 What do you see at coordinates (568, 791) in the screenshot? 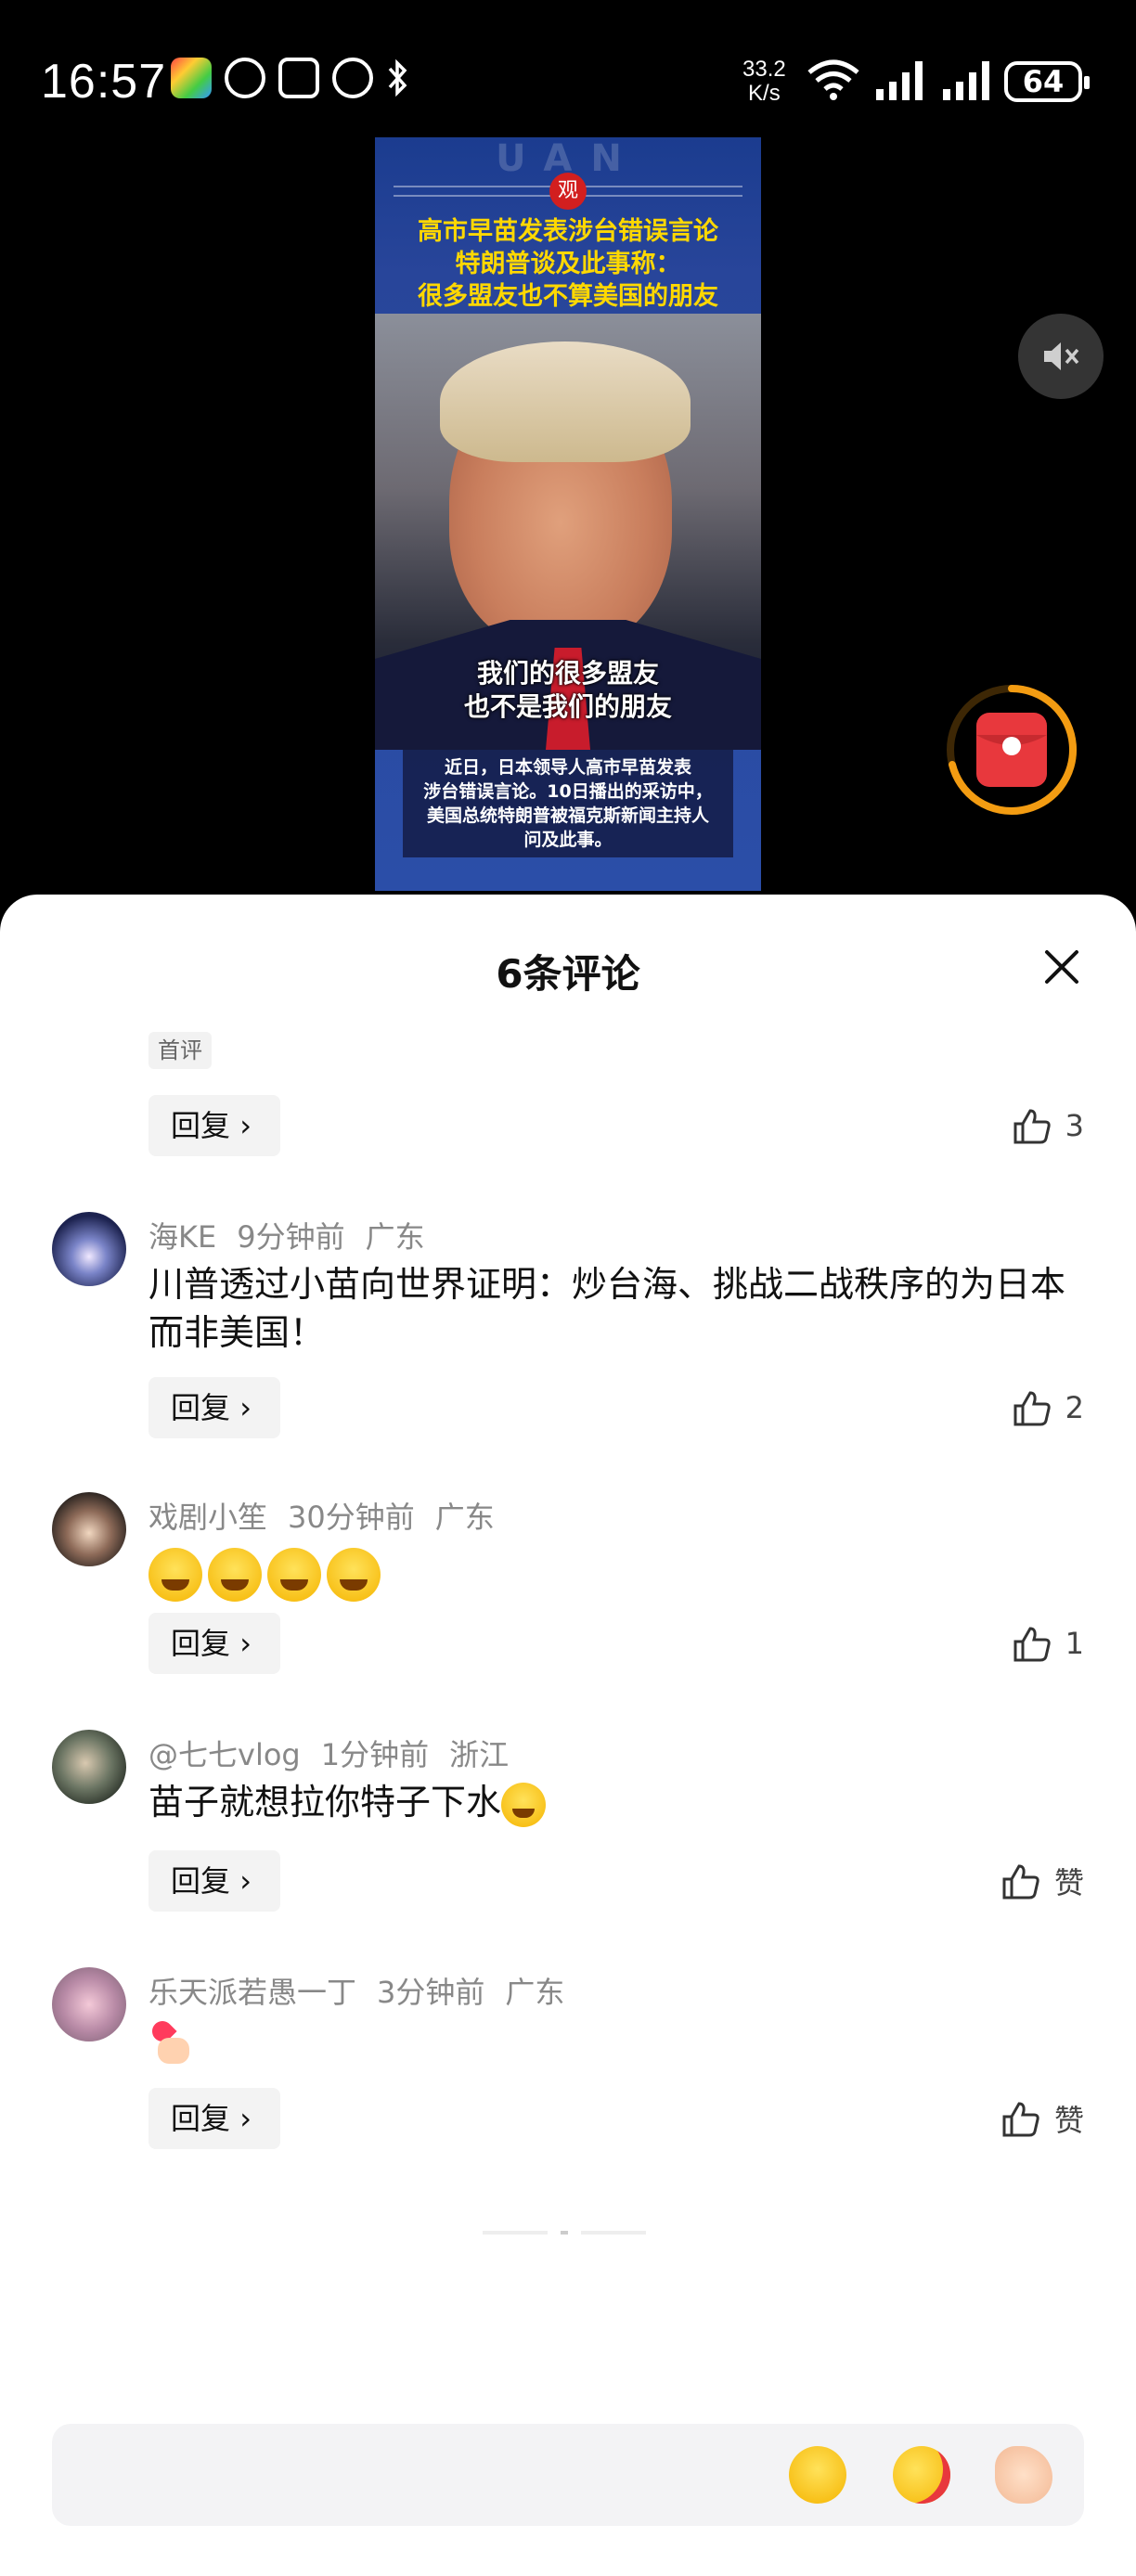
I see `caption-line: 涉台错误言论。10日播出的采访中，` at bounding box center [568, 791].